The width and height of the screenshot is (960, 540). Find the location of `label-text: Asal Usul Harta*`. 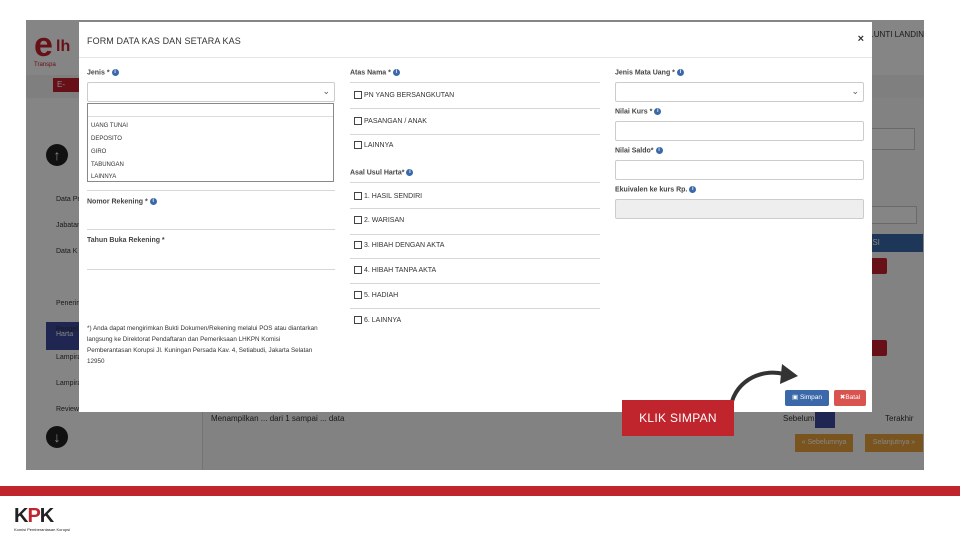

label-text: Asal Usul Harta* is located at coordinates (377, 173).